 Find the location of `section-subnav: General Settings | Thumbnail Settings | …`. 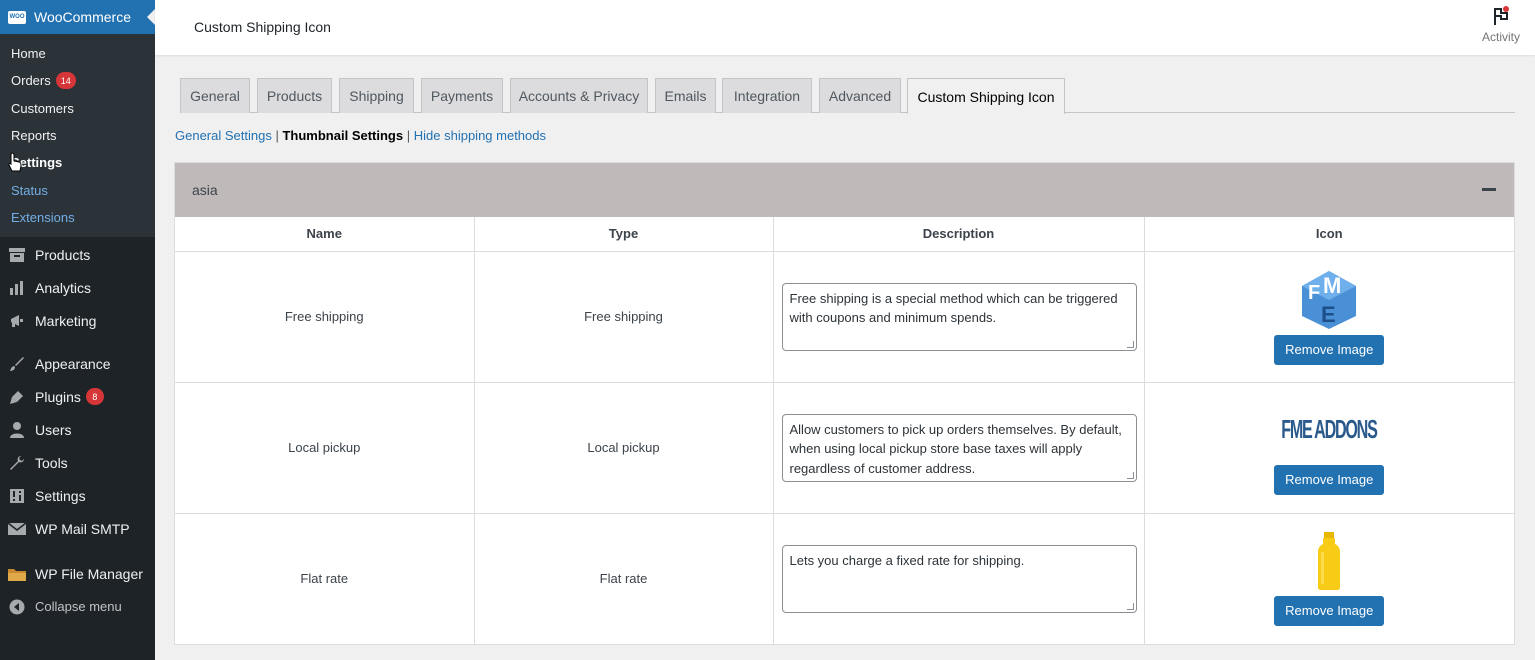

section-subnav: General Settings | Thumbnail Settings | … is located at coordinates (360, 135).